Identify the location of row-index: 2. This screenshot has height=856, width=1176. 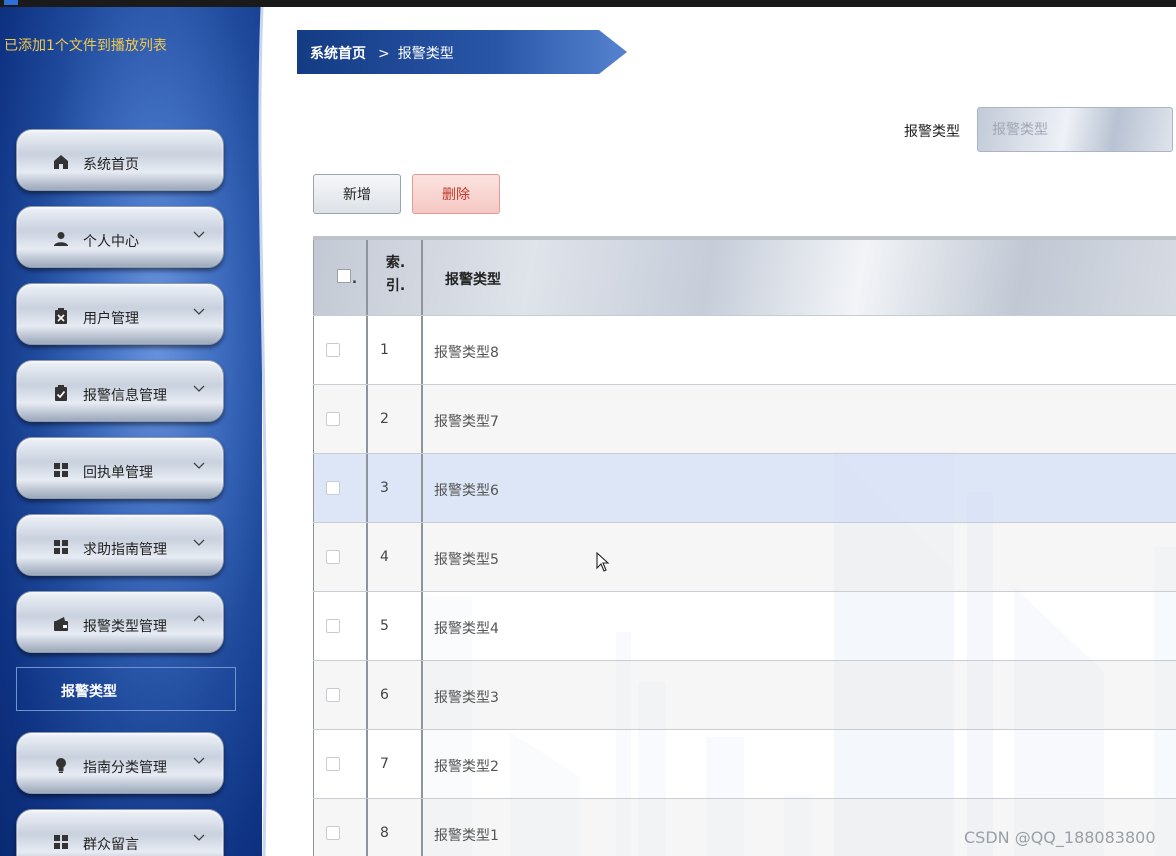
(384, 419).